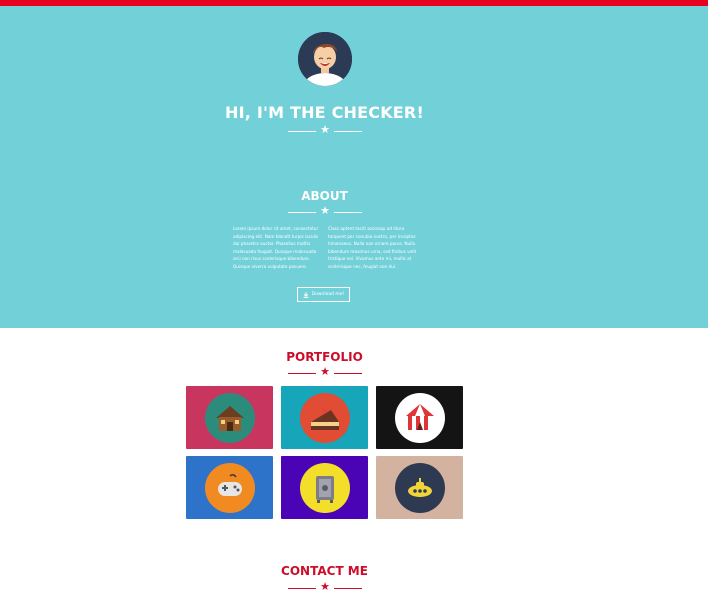  I want to click on portfolio-title: PORTFOLIO, so click(324, 357).